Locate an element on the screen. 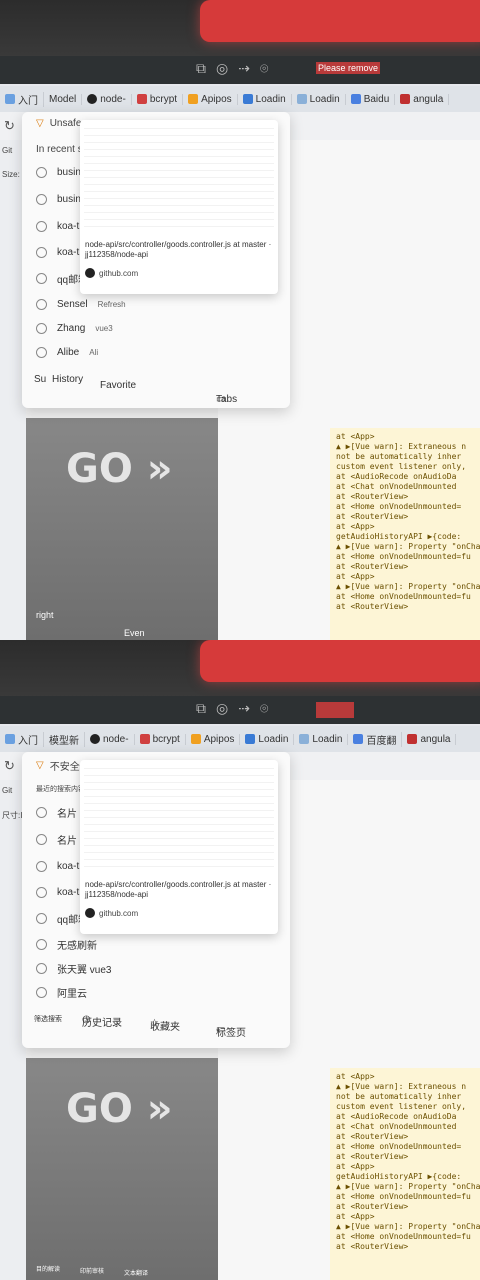 This screenshot has width=480, height=1280. bottom-nav-label: 目的解读 is located at coordinates (48, 1268).